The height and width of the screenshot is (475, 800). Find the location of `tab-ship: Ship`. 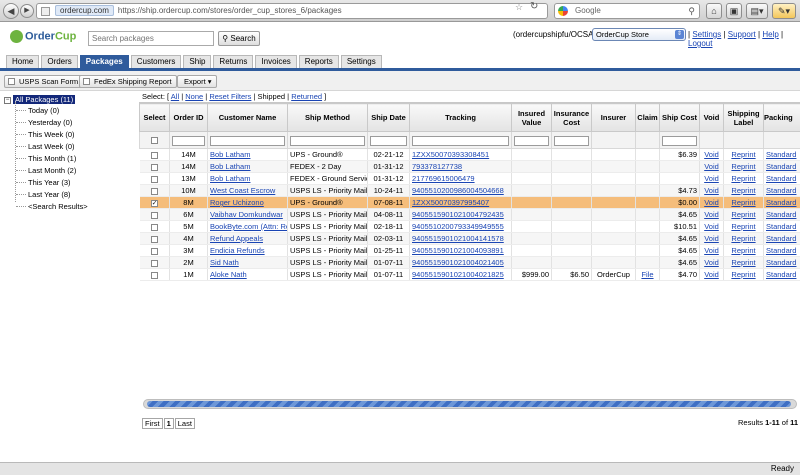

tab-ship: Ship is located at coordinates (197, 61).